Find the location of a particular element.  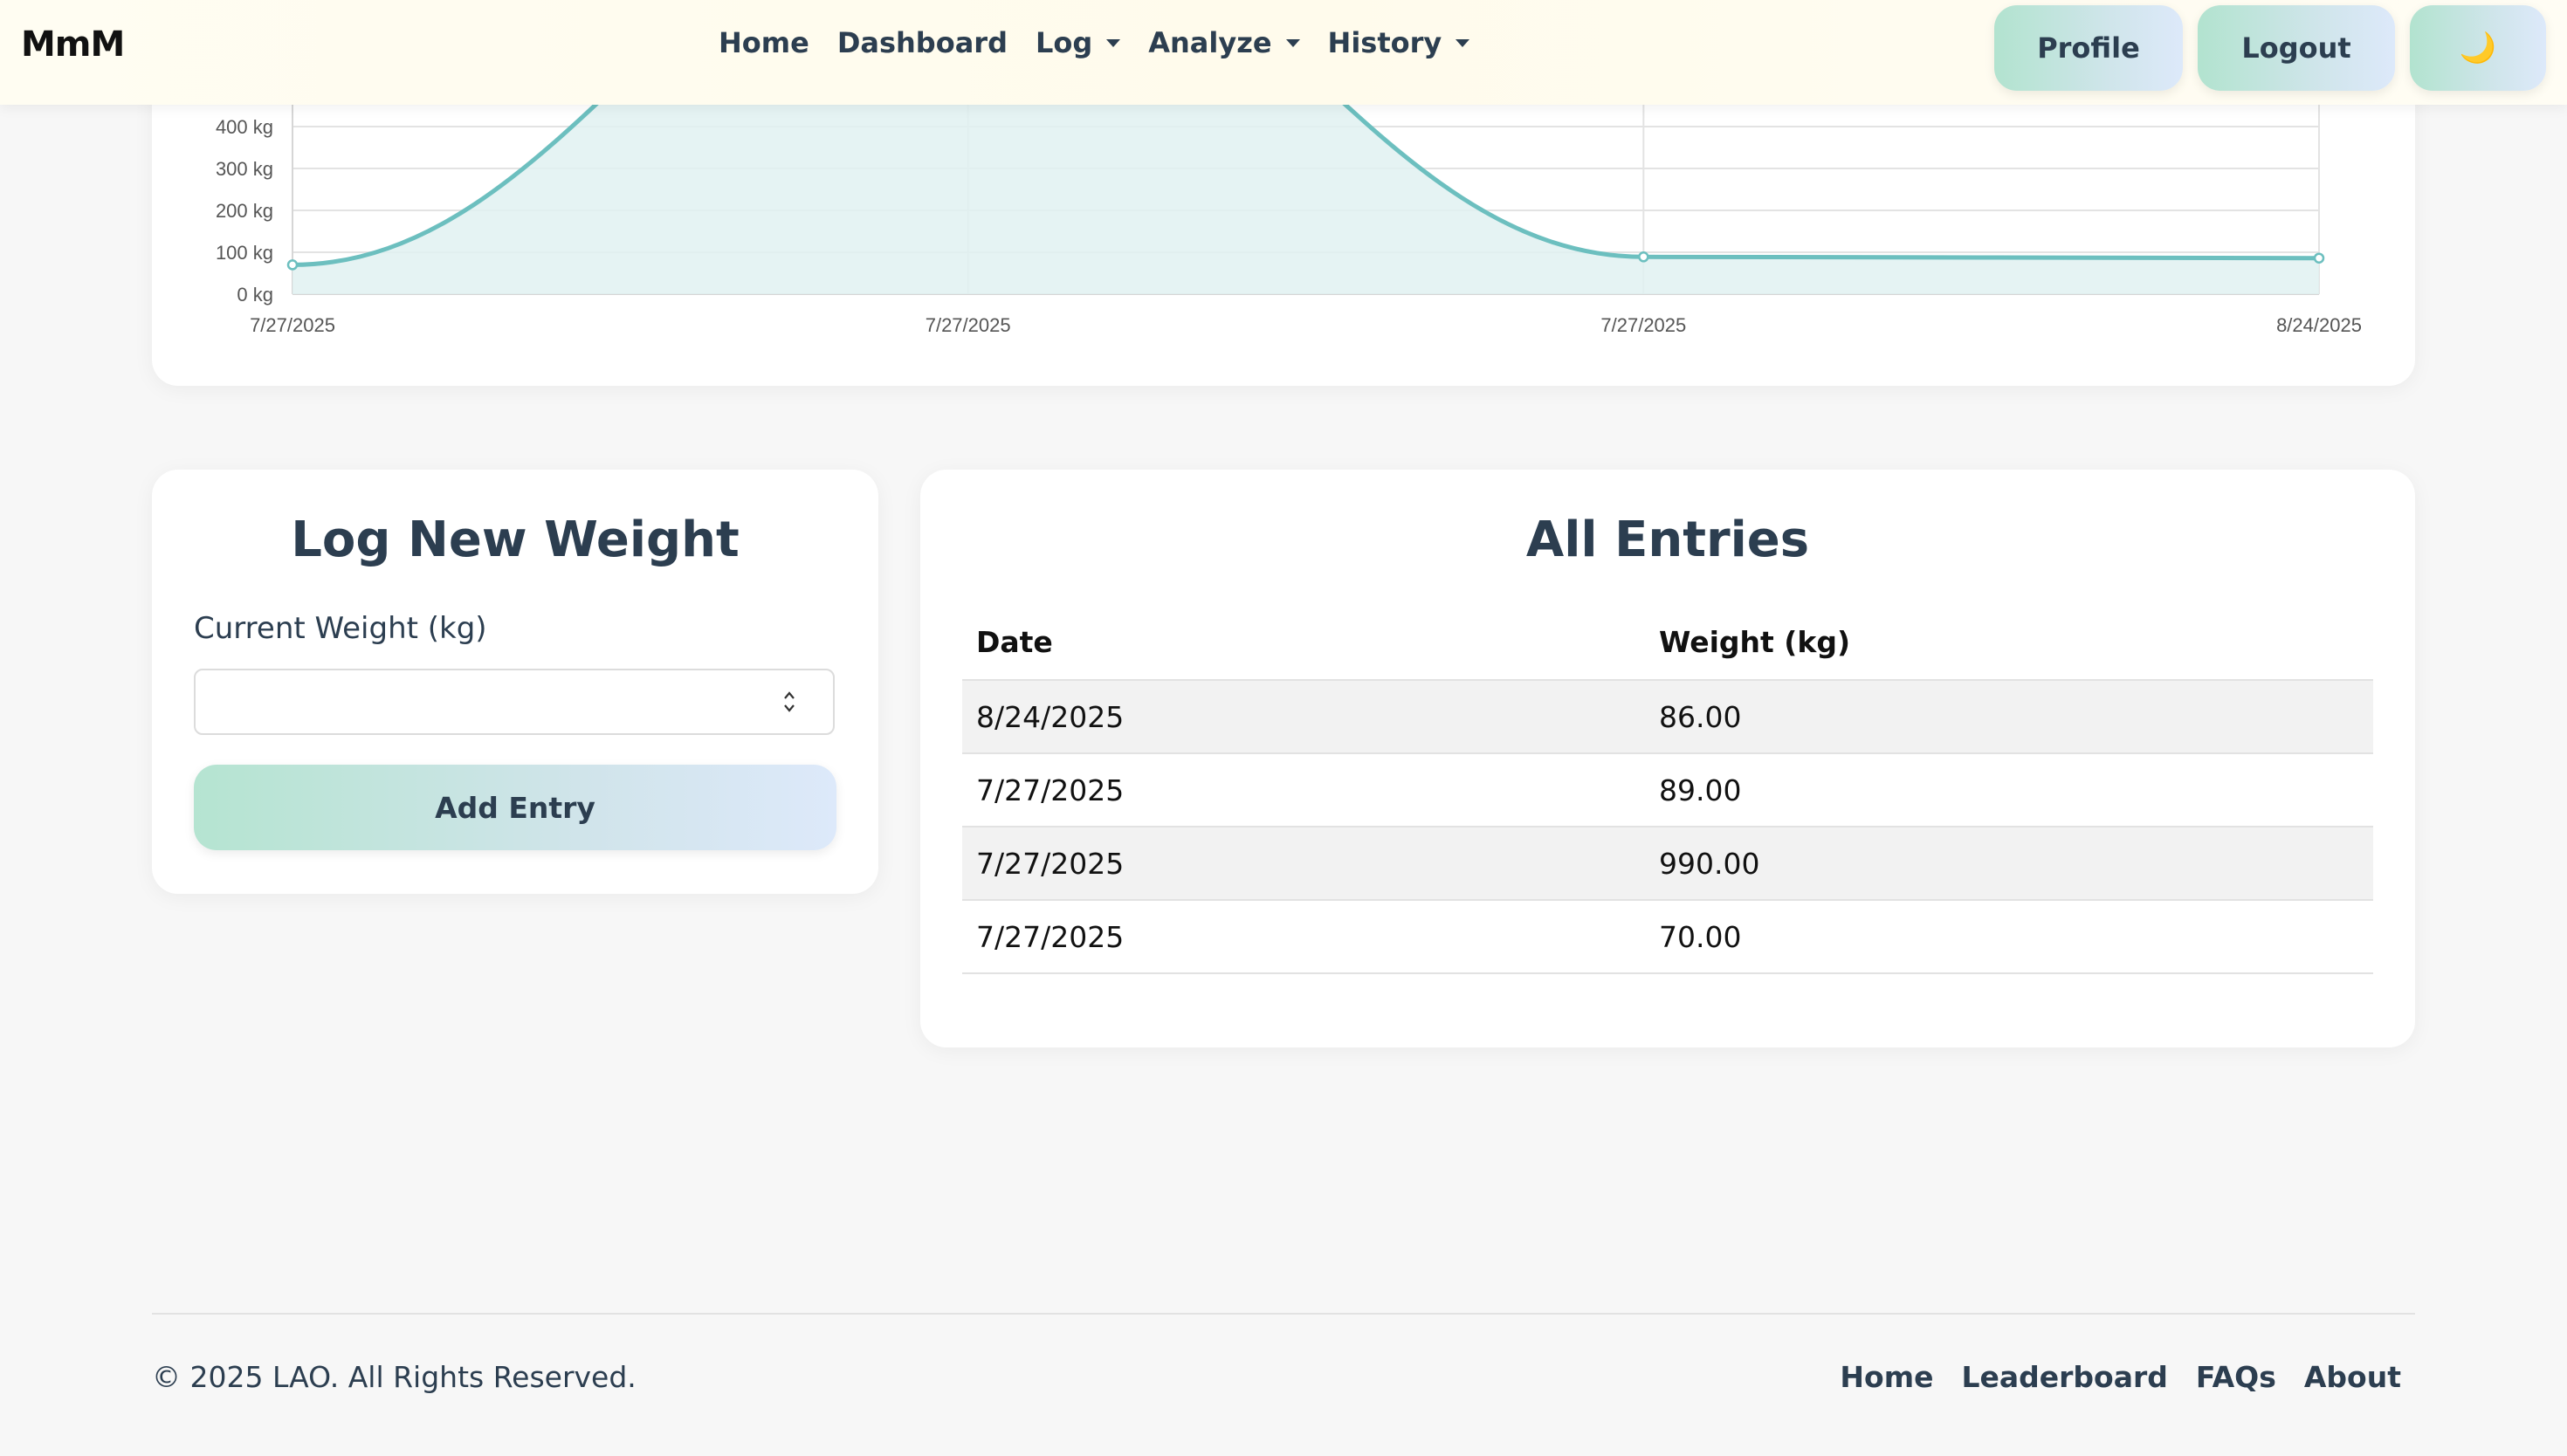

x-tick-label: 8/24/2025 is located at coordinates (2319, 325).